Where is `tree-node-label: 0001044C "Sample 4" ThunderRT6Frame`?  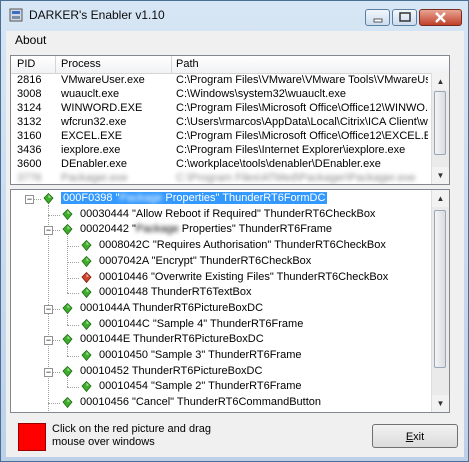 tree-node-label: 0001044C "Sample 4" ThunderRT6Frame is located at coordinates (201, 324).